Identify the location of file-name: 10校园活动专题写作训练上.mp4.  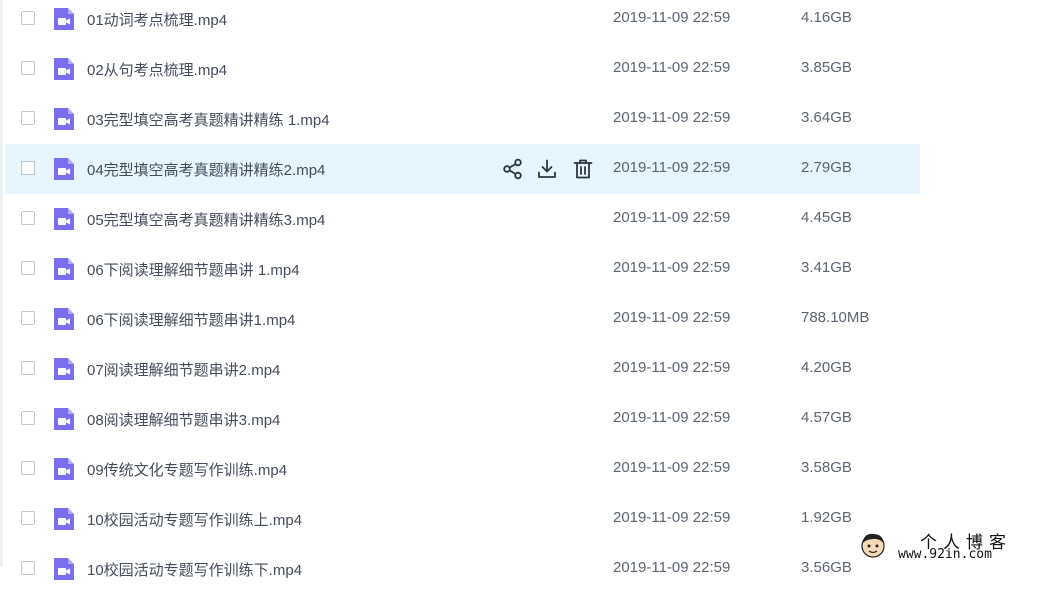
(194, 519).